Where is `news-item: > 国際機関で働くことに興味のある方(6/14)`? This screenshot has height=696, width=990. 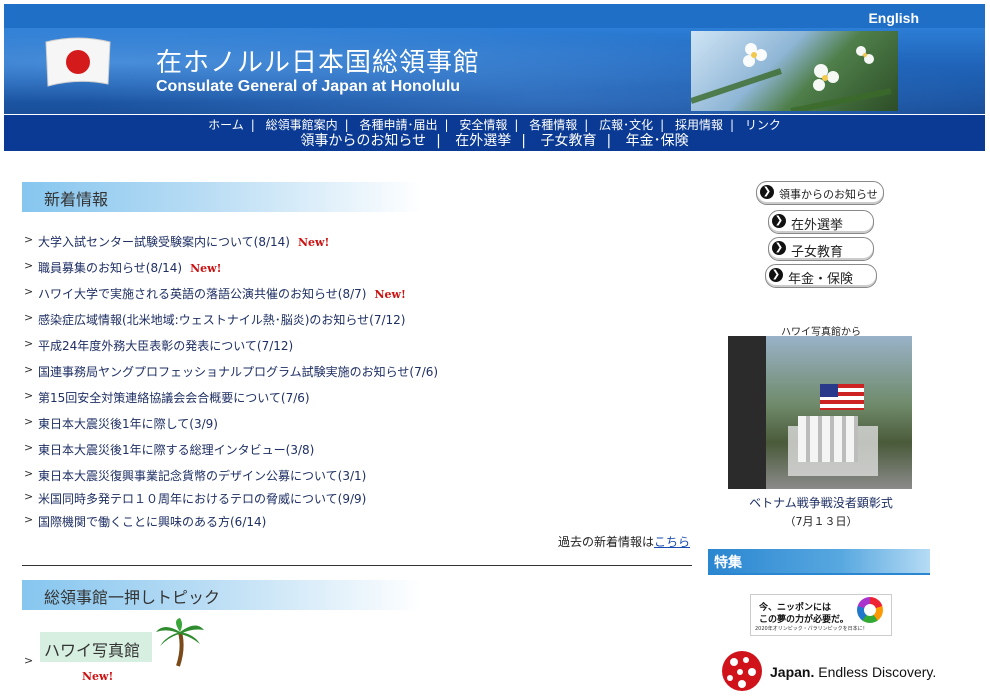
news-item: > 国際機関で働くことに興味のある方(6/14) is located at coordinates (374, 521).